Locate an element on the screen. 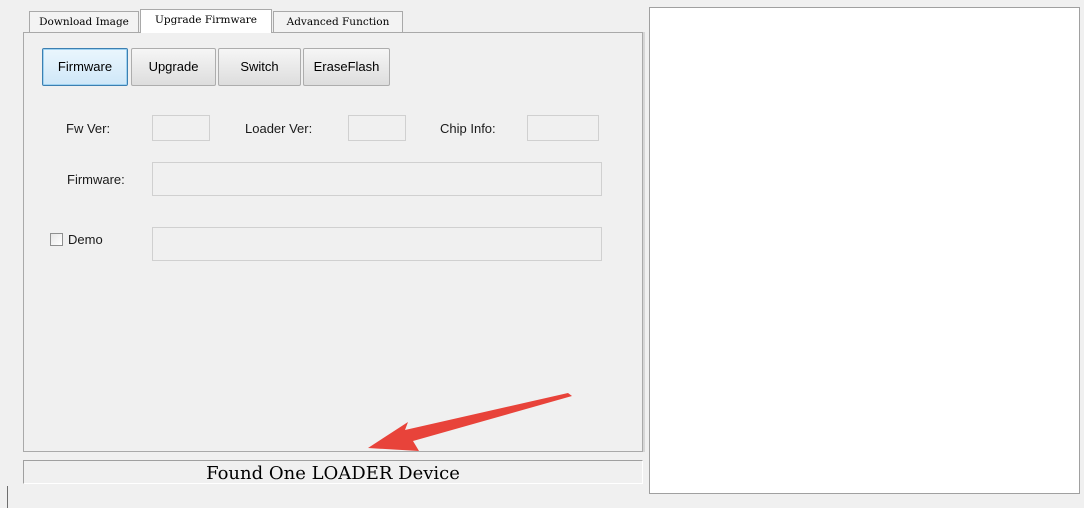 This screenshot has width=1084, height=508. chip-info-field is located at coordinates (563, 128).